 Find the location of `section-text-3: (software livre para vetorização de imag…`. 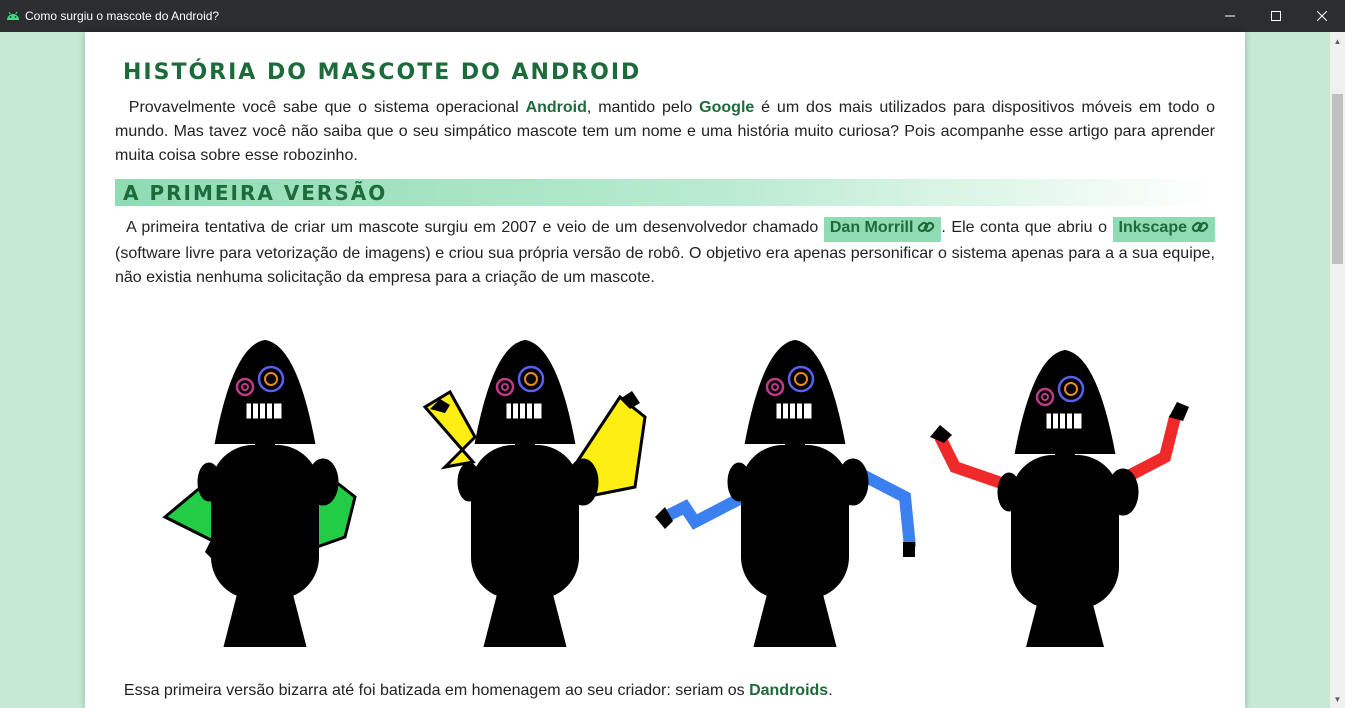

section-text-3: (software livre para vetorização de imag… is located at coordinates (665, 265).